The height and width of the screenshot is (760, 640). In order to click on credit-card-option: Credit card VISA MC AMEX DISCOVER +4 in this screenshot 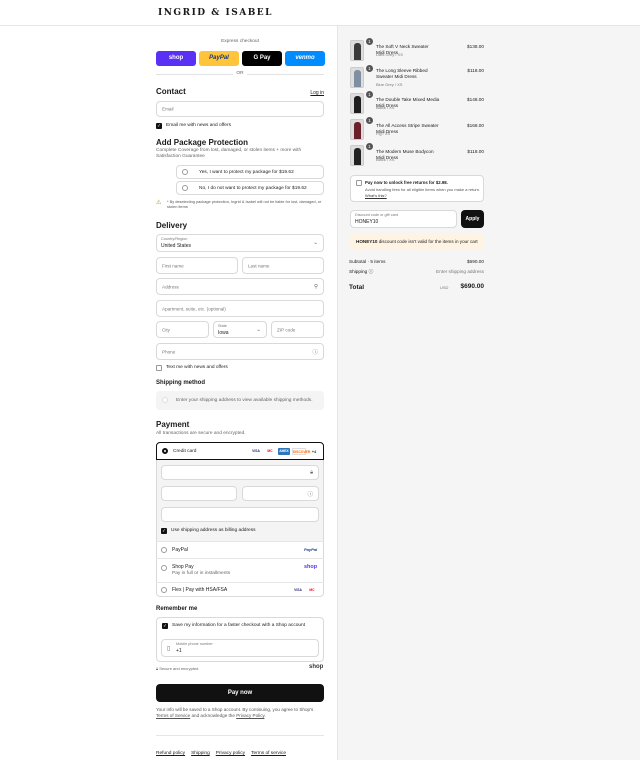, I will do `click(240, 451)`.